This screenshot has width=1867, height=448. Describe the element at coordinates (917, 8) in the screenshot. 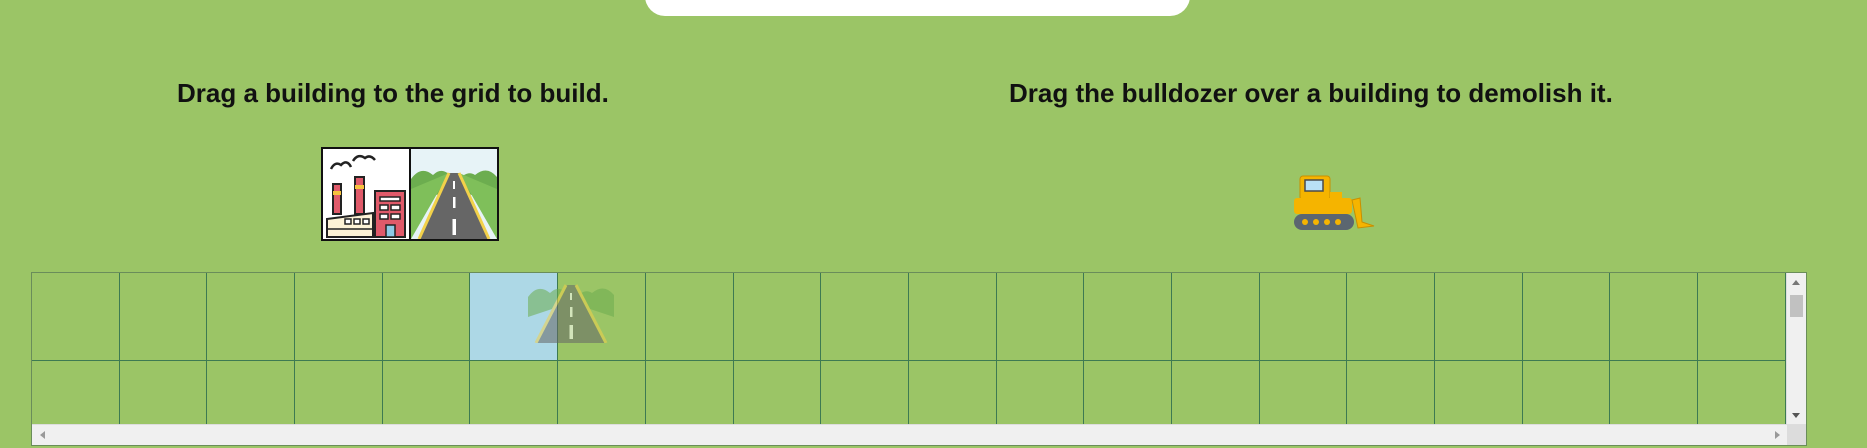

I see `top-panel` at that location.